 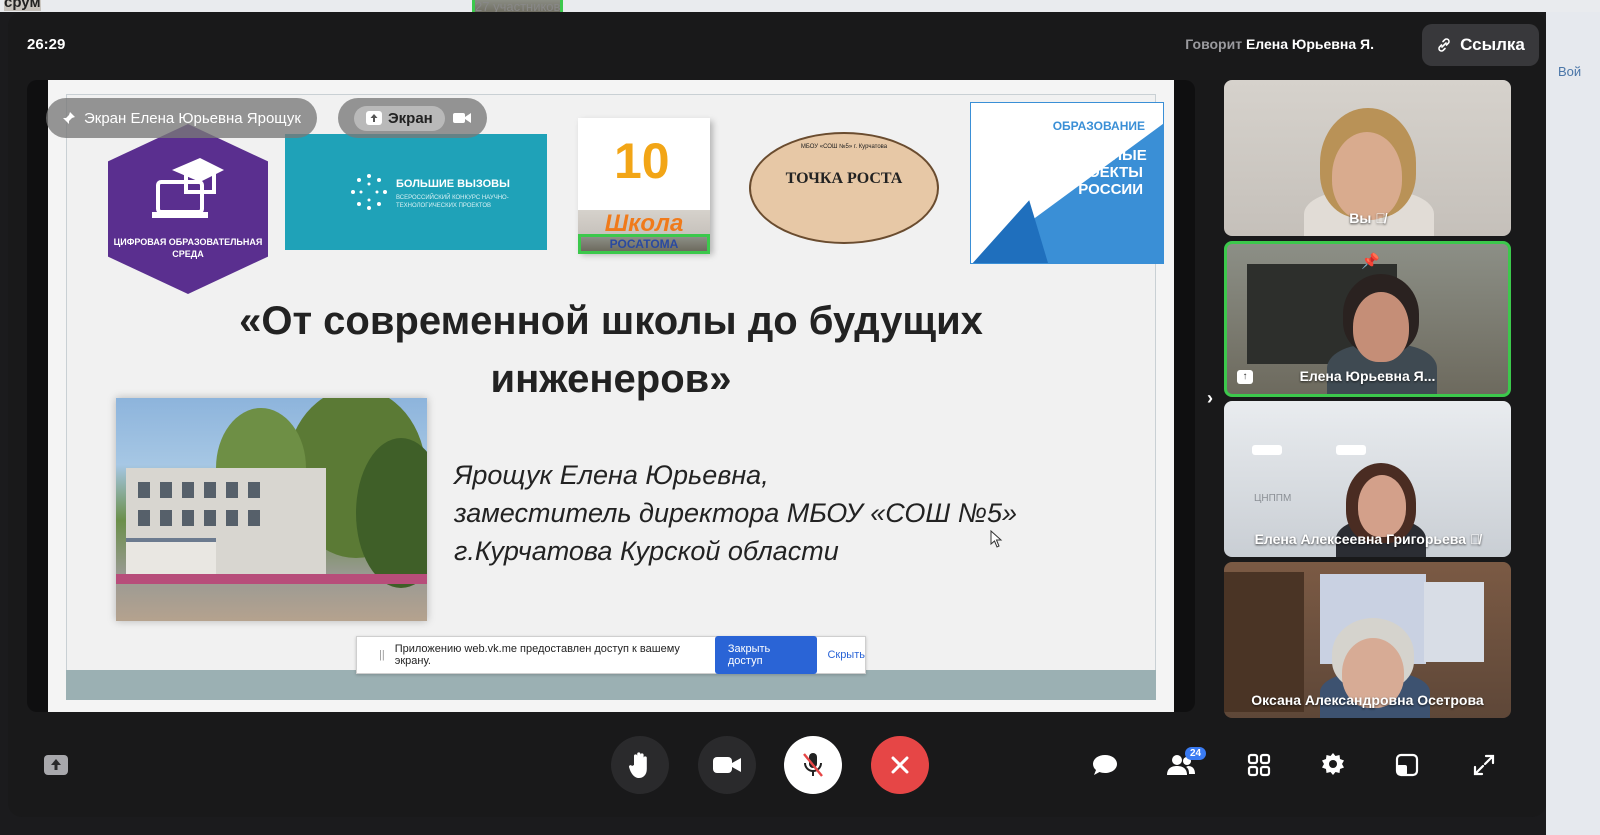 I want to click on microphone-button, so click(x=813, y=765).